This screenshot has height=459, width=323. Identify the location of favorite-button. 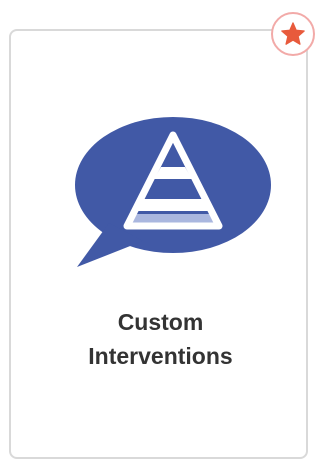
(293, 34).